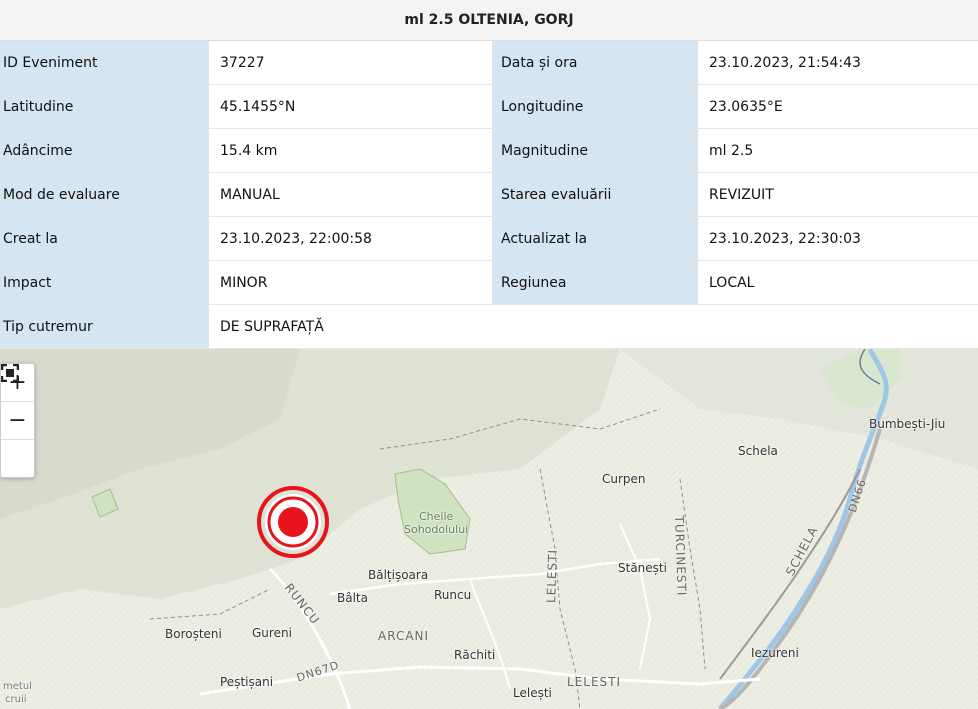 This screenshot has height=709, width=978. I want to click on place-label: Bălțișoara, so click(398, 575).